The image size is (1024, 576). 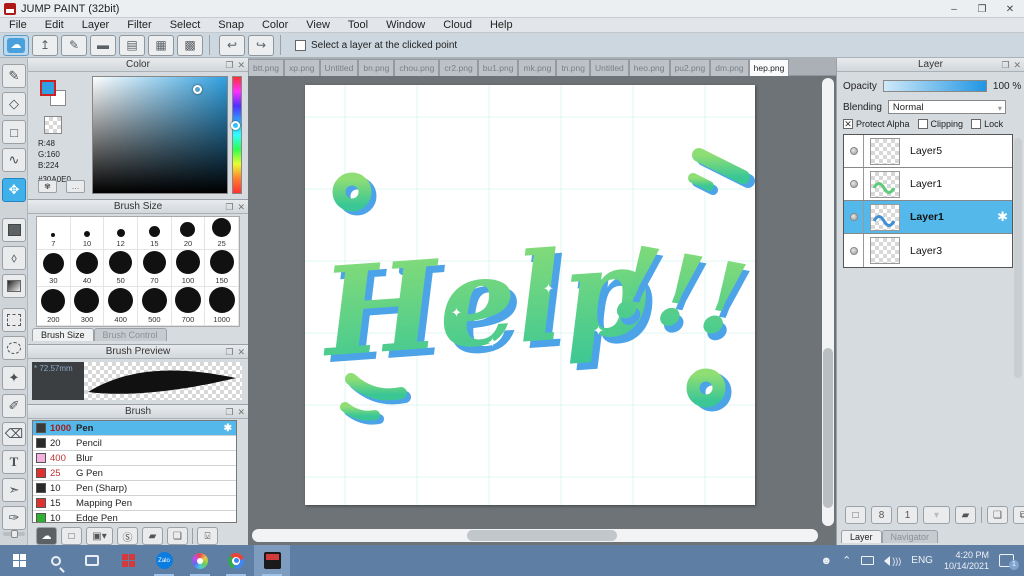 What do you see at coordinates (928, 250) in the screenshot?
I see `layer-row-layer3: Layer3` at bounding box center [928, 250].